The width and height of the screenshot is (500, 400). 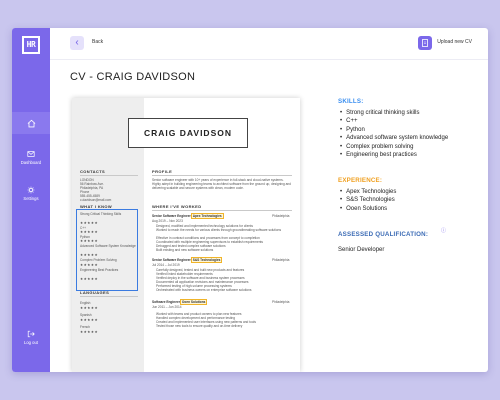 I want to click on app-logo: HR, so click(x=31, y=45).